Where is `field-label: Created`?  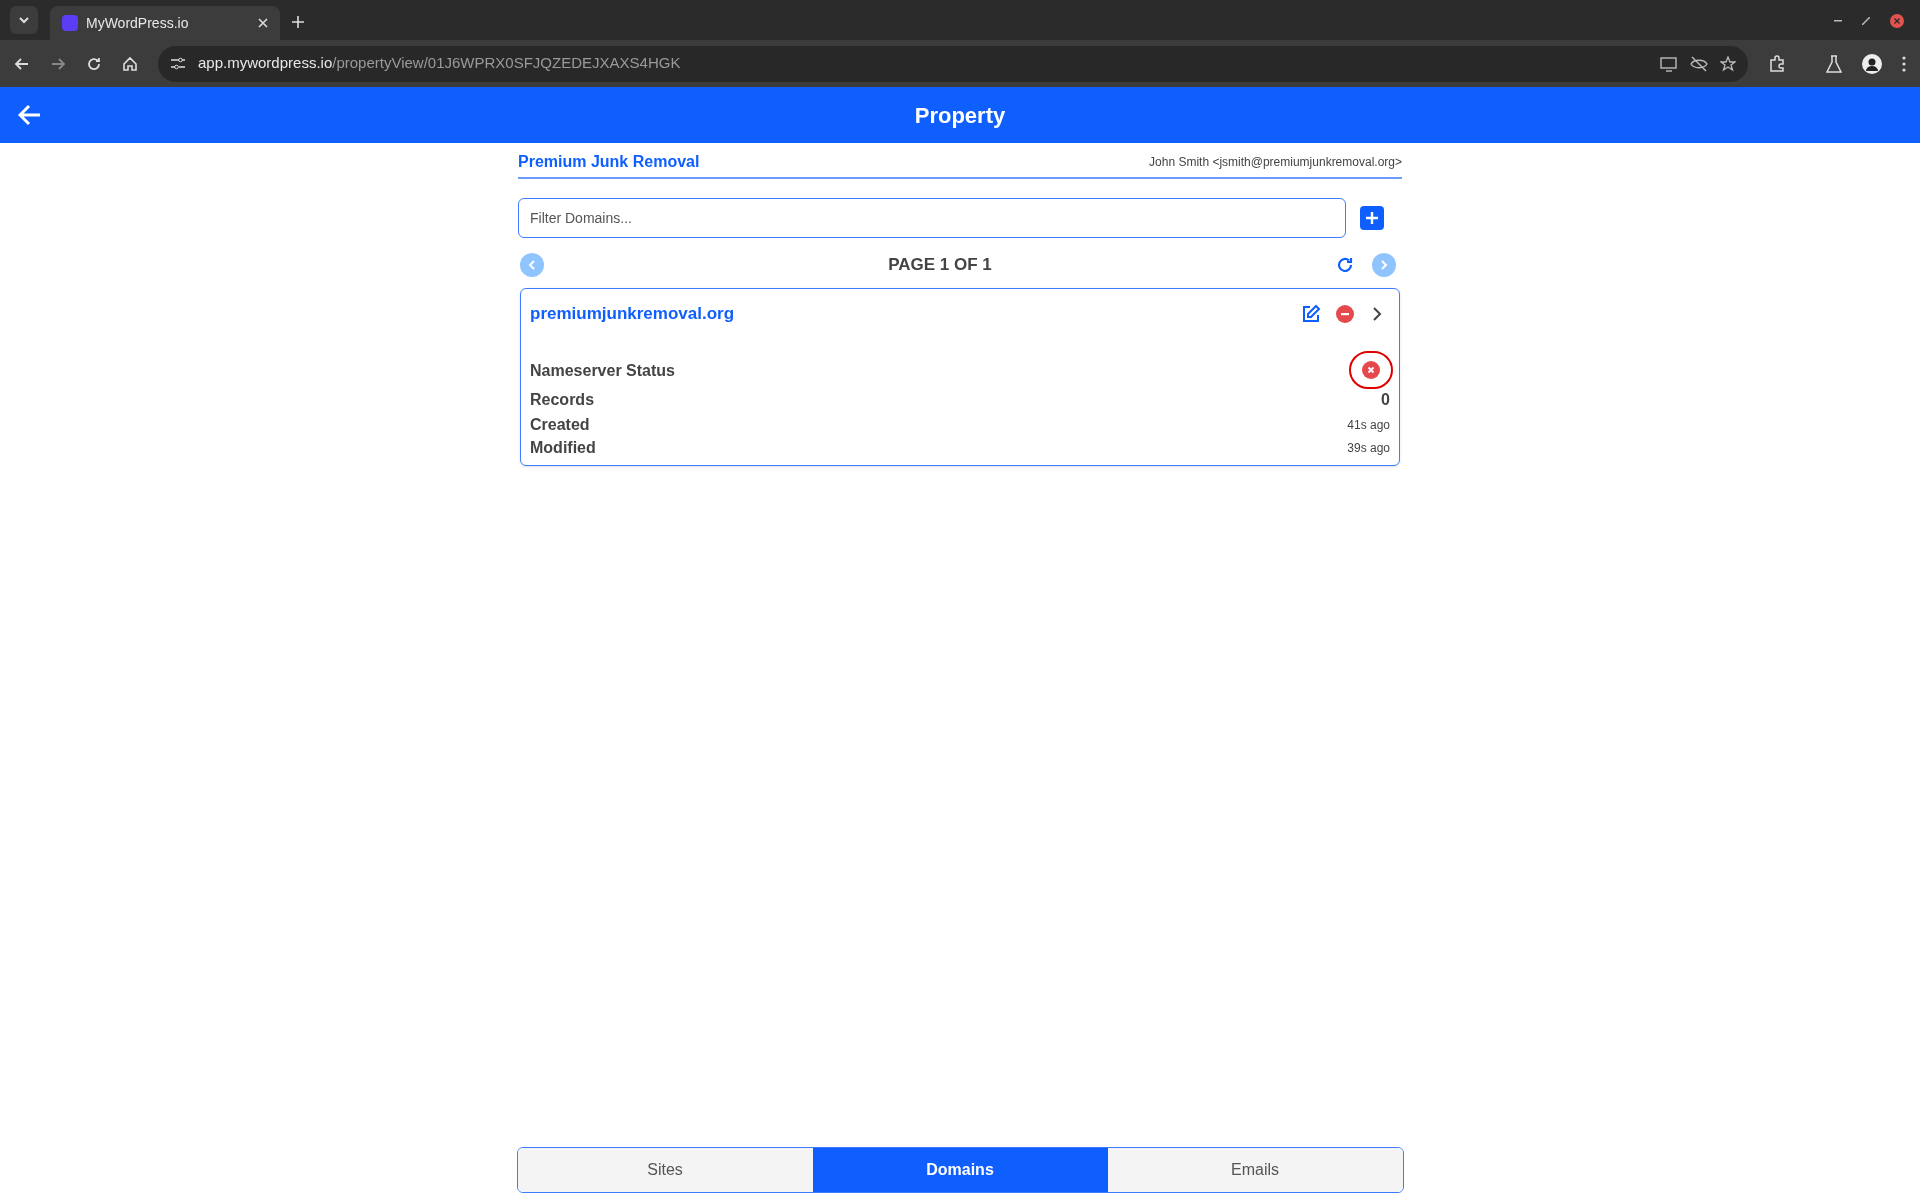 field-label: Created is located at coordinates (560, 424).